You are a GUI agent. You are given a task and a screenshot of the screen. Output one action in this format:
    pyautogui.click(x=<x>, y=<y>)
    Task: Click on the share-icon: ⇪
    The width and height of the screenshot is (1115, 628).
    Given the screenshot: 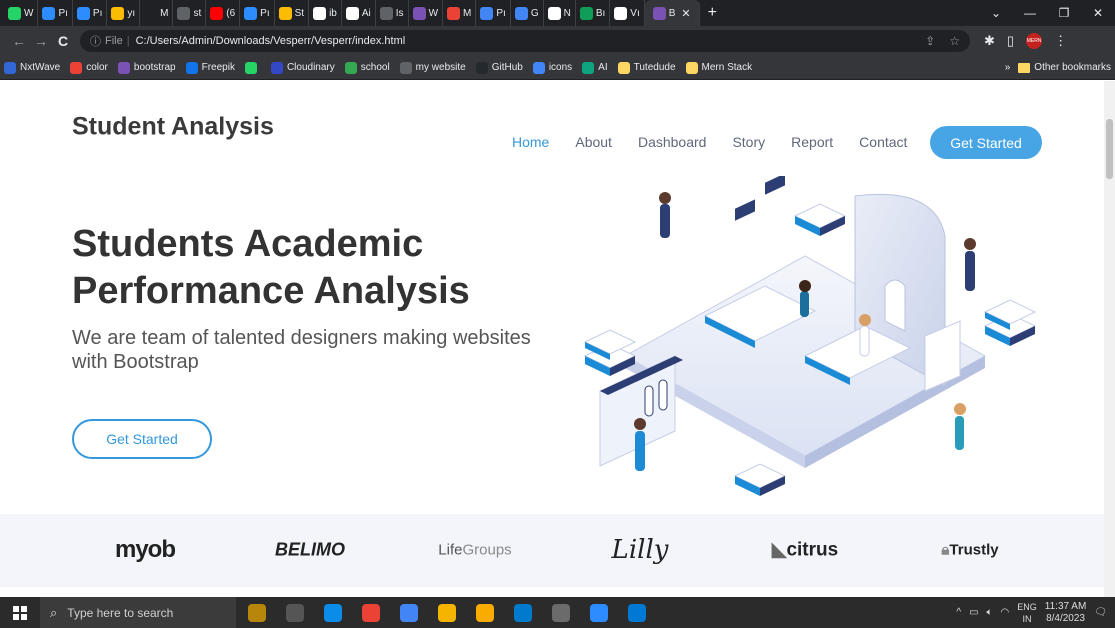 What is the action you would take?
    pyautogui.click(x=930, y=41)
    